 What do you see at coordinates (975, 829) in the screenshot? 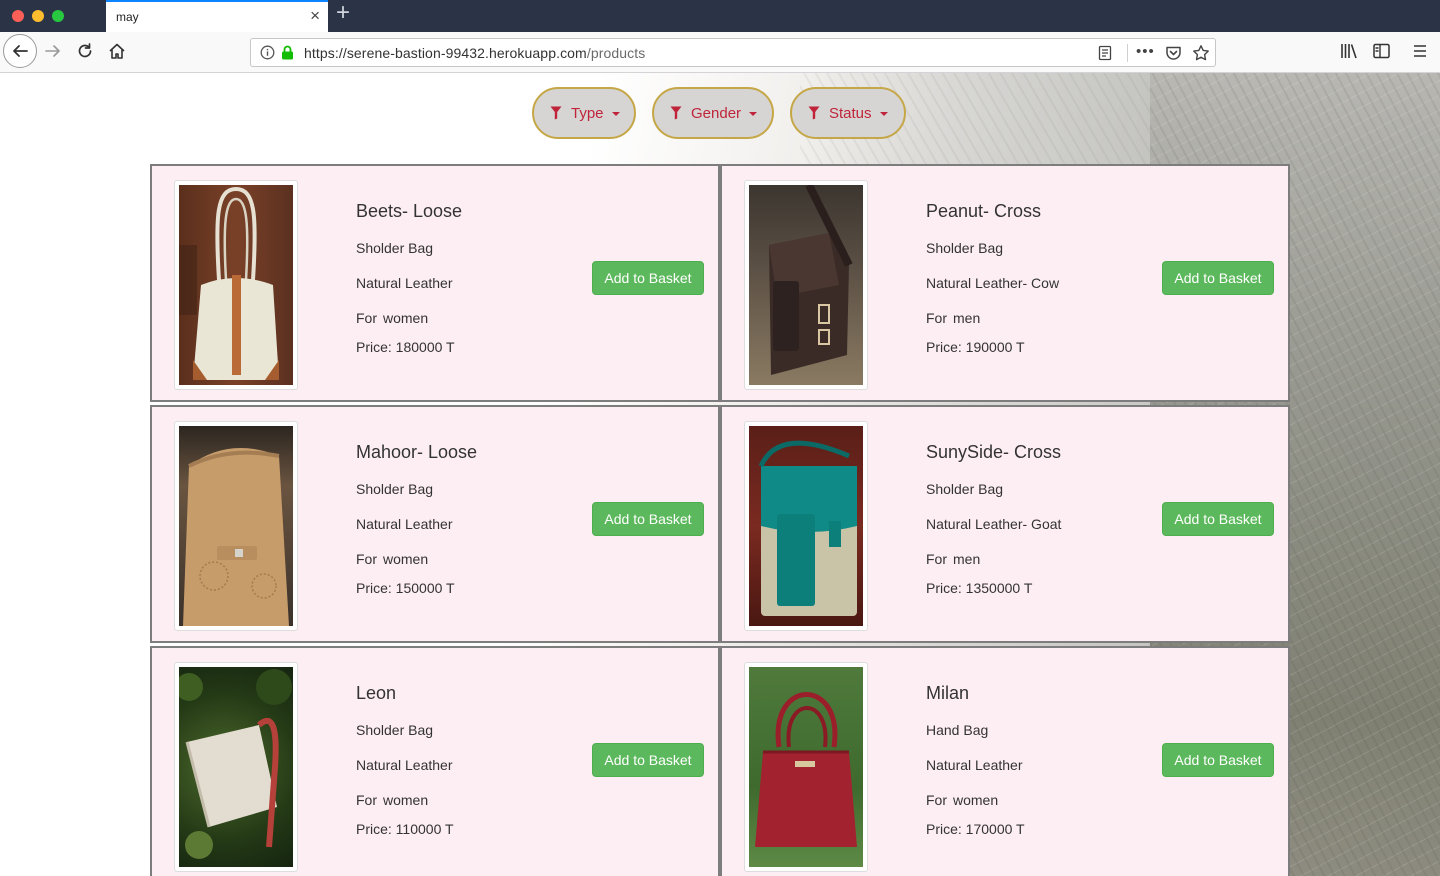
I see `product-price: Price: 170000 T` at bounding box center [975, 829].